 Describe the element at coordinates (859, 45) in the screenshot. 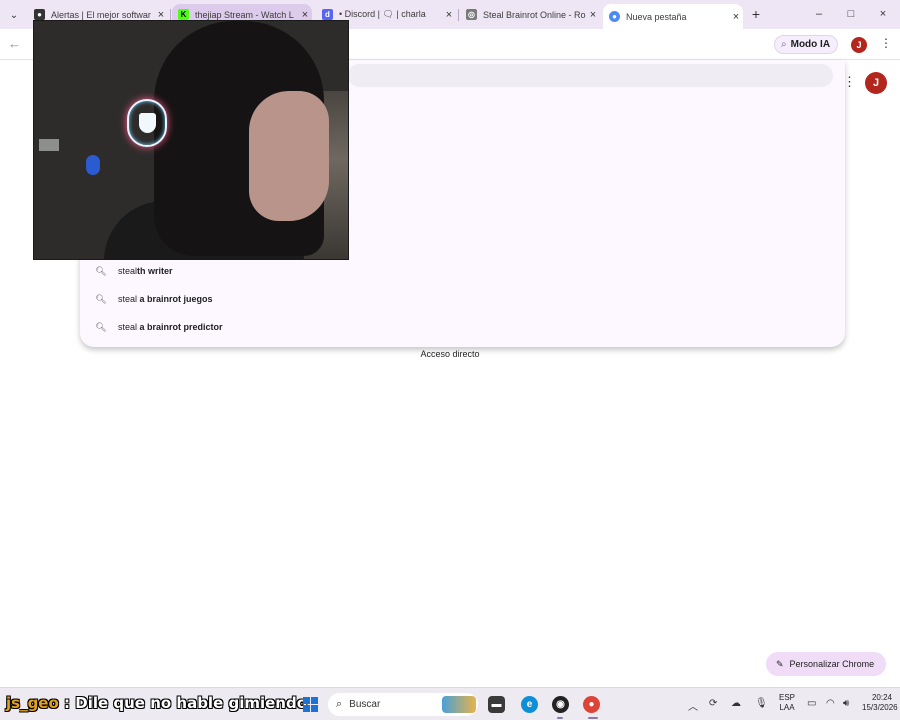

I see `profile-avatar: J` at that location.